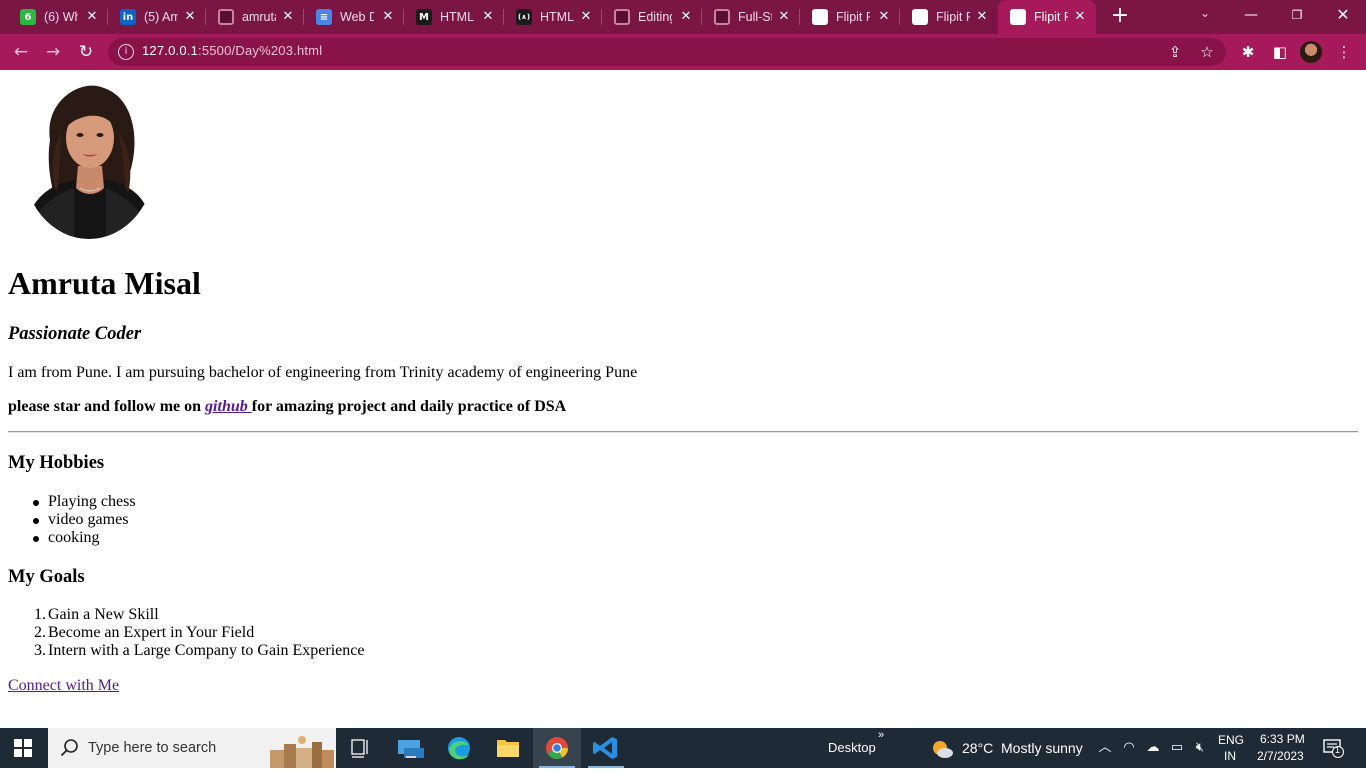 The image size is (1366, 773). Describe the element at coordinates (454, 17) in the screenshot. I see `tab-html-m: M HTML ✕` at that location.